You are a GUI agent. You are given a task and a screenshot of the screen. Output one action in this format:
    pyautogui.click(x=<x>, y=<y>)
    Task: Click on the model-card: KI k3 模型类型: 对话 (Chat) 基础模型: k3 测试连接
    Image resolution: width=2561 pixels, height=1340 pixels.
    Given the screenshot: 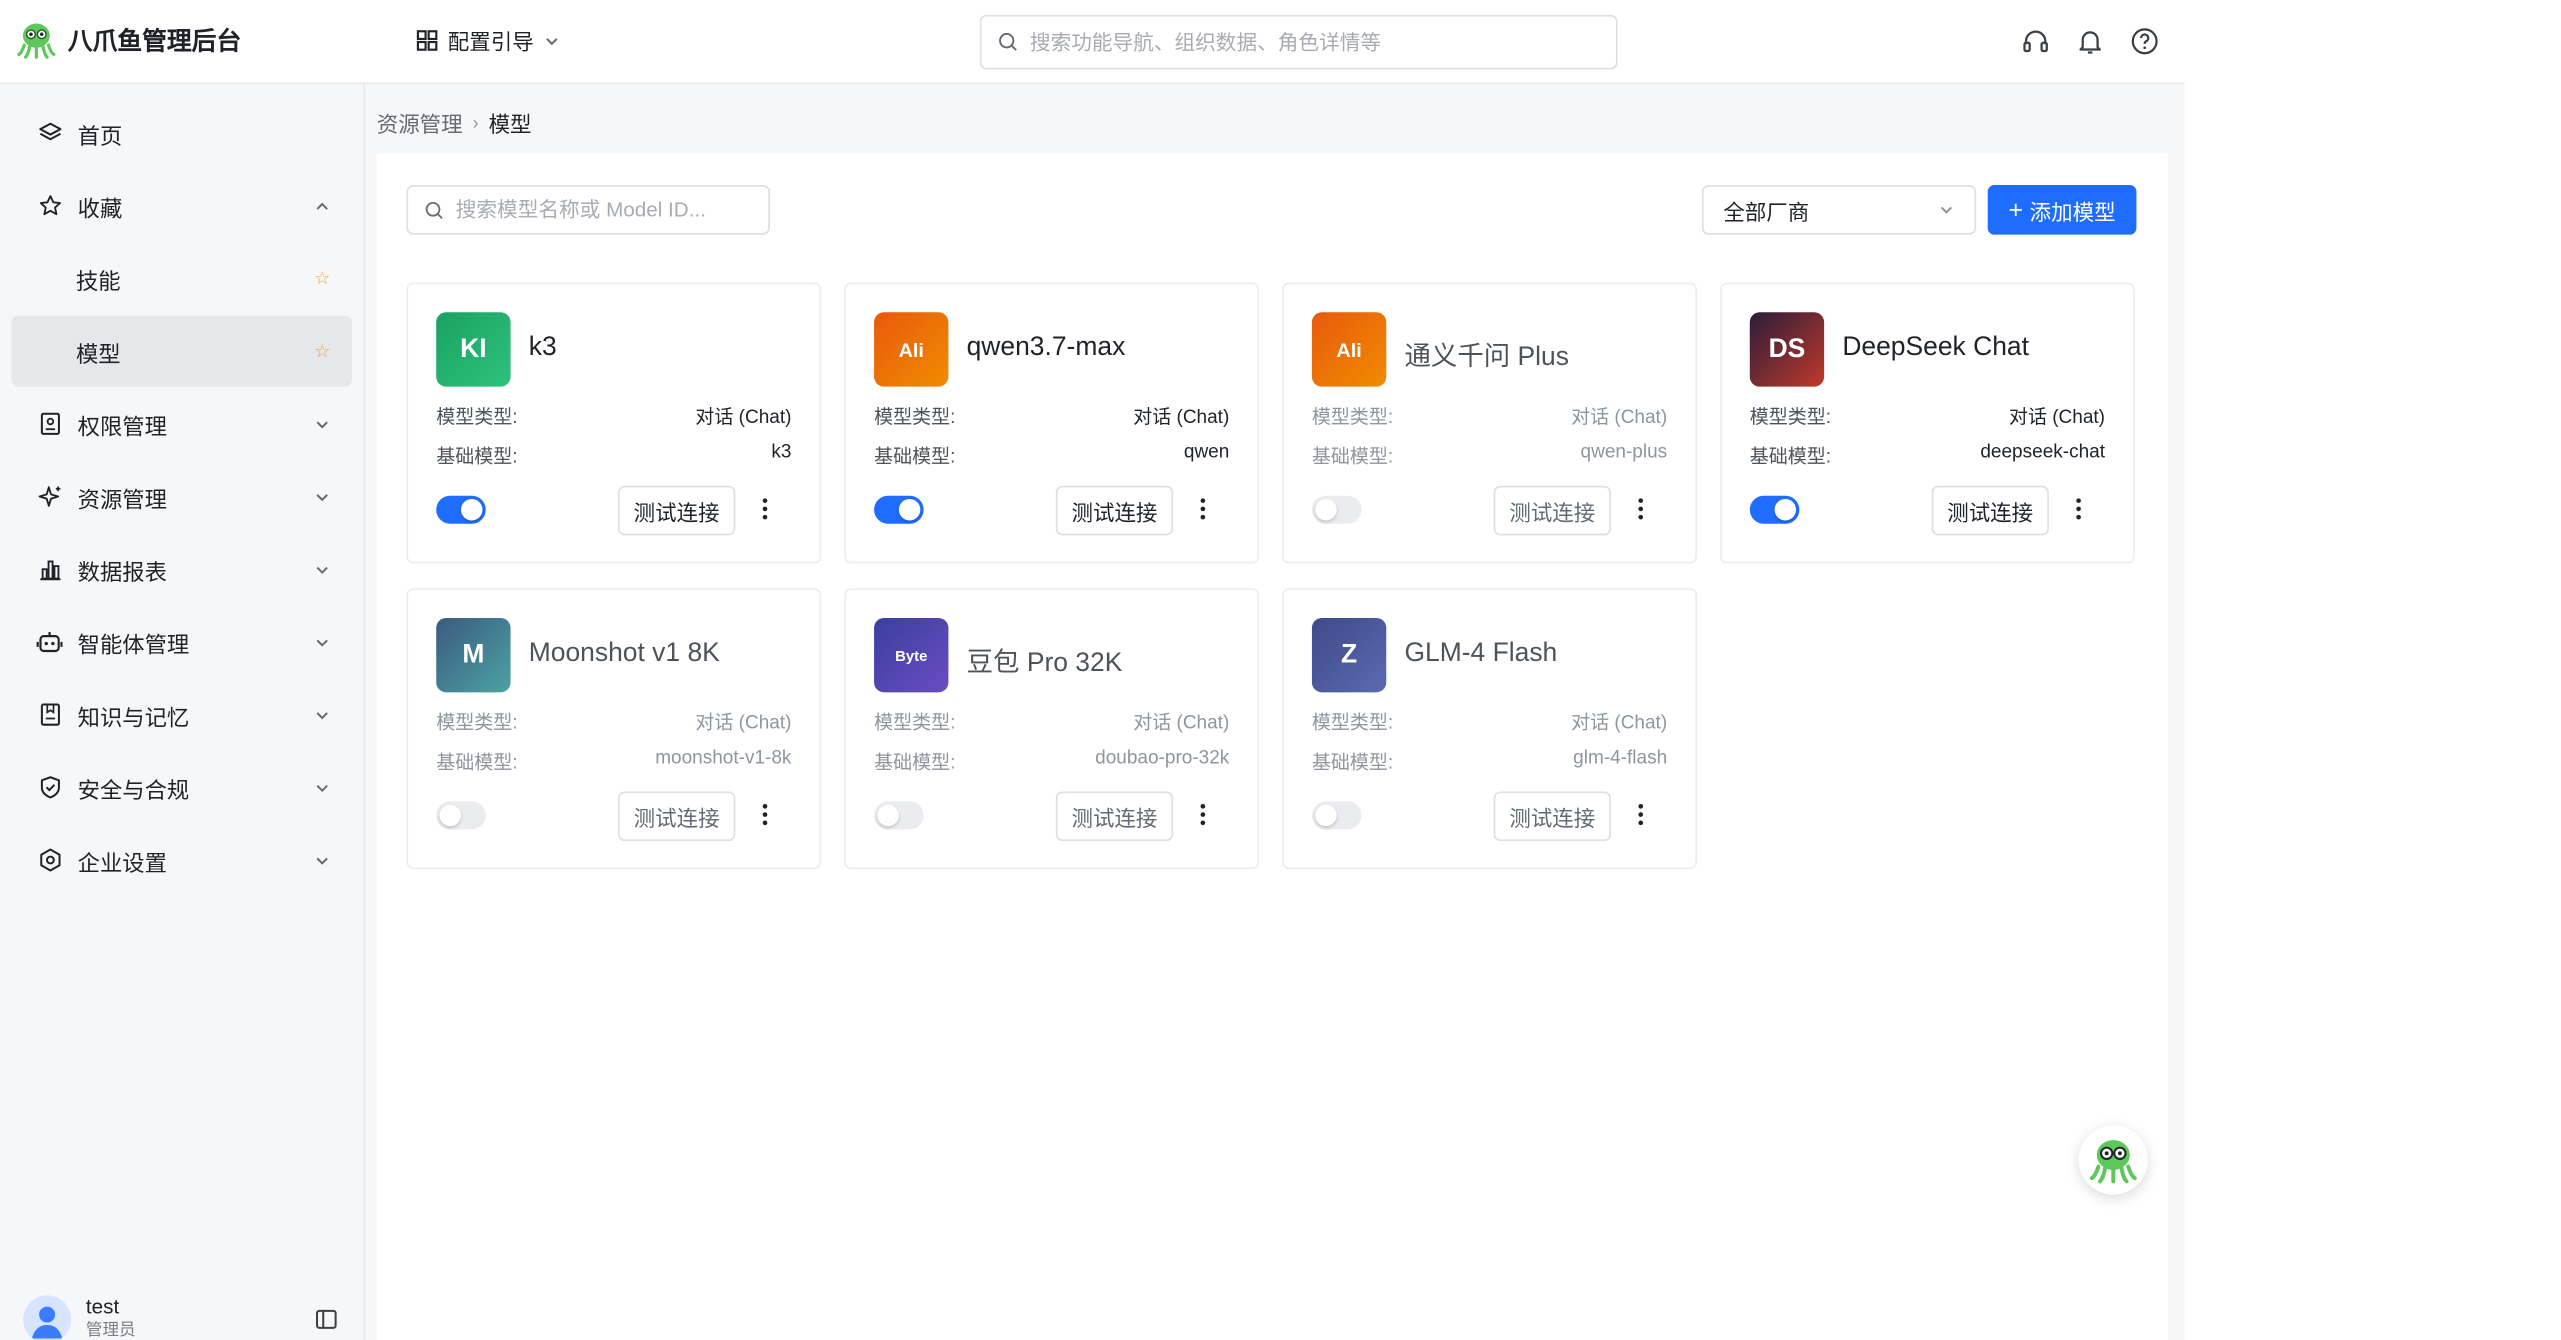 What is the action you would take?
    pyautogui.click(x=614, y=423)
    